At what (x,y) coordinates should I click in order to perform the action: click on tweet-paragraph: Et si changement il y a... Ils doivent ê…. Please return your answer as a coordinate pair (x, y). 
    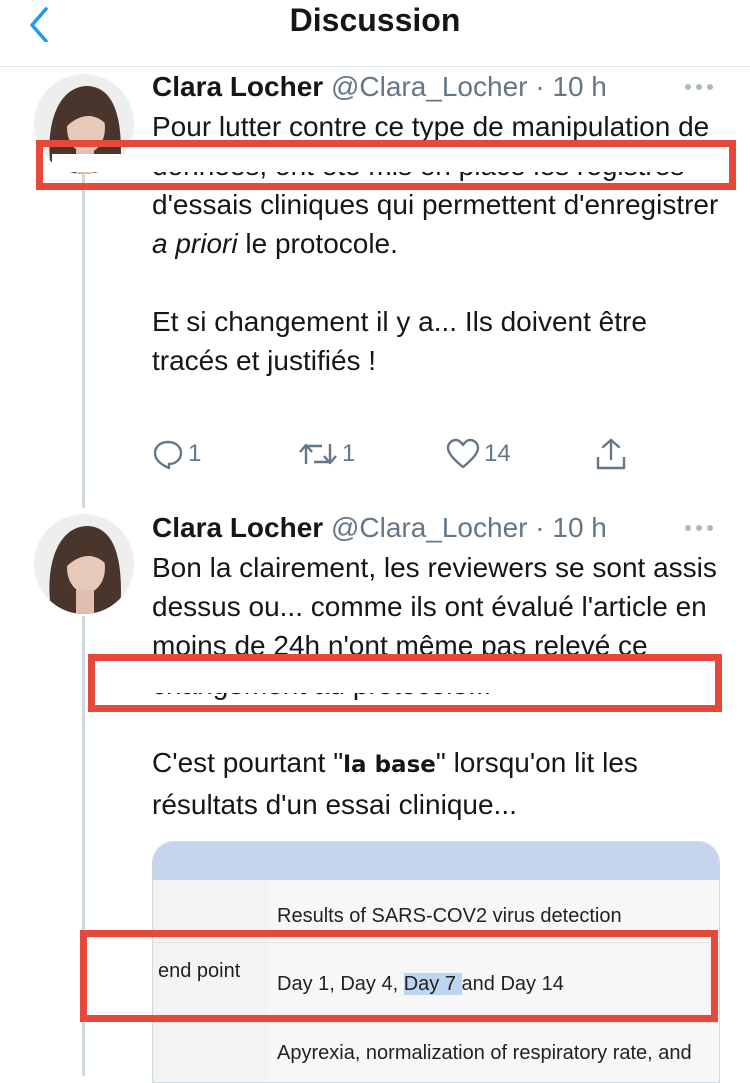
    Looking at the image, I should click on (399, 341).